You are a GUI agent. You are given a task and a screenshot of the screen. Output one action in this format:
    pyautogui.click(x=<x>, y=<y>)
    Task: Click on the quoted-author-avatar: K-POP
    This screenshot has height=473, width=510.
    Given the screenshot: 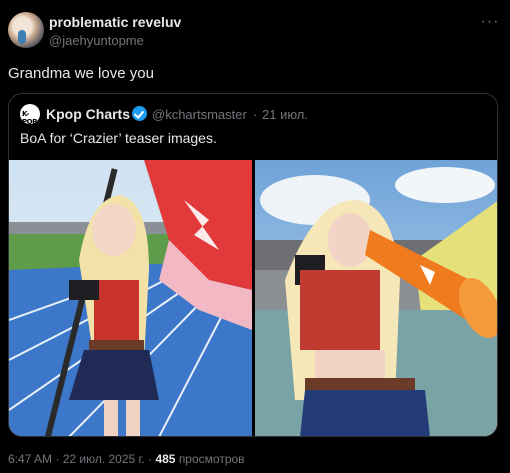 What is the action you would take?
    pyautogui.click(x=30, y=114)
    